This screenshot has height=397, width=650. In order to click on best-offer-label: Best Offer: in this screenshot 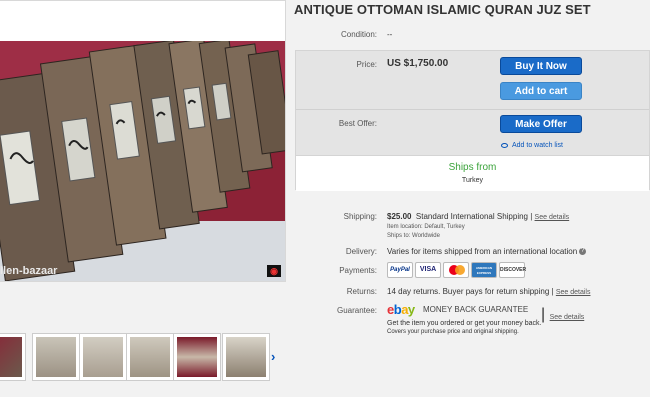, I will do `click(357, 123)`.